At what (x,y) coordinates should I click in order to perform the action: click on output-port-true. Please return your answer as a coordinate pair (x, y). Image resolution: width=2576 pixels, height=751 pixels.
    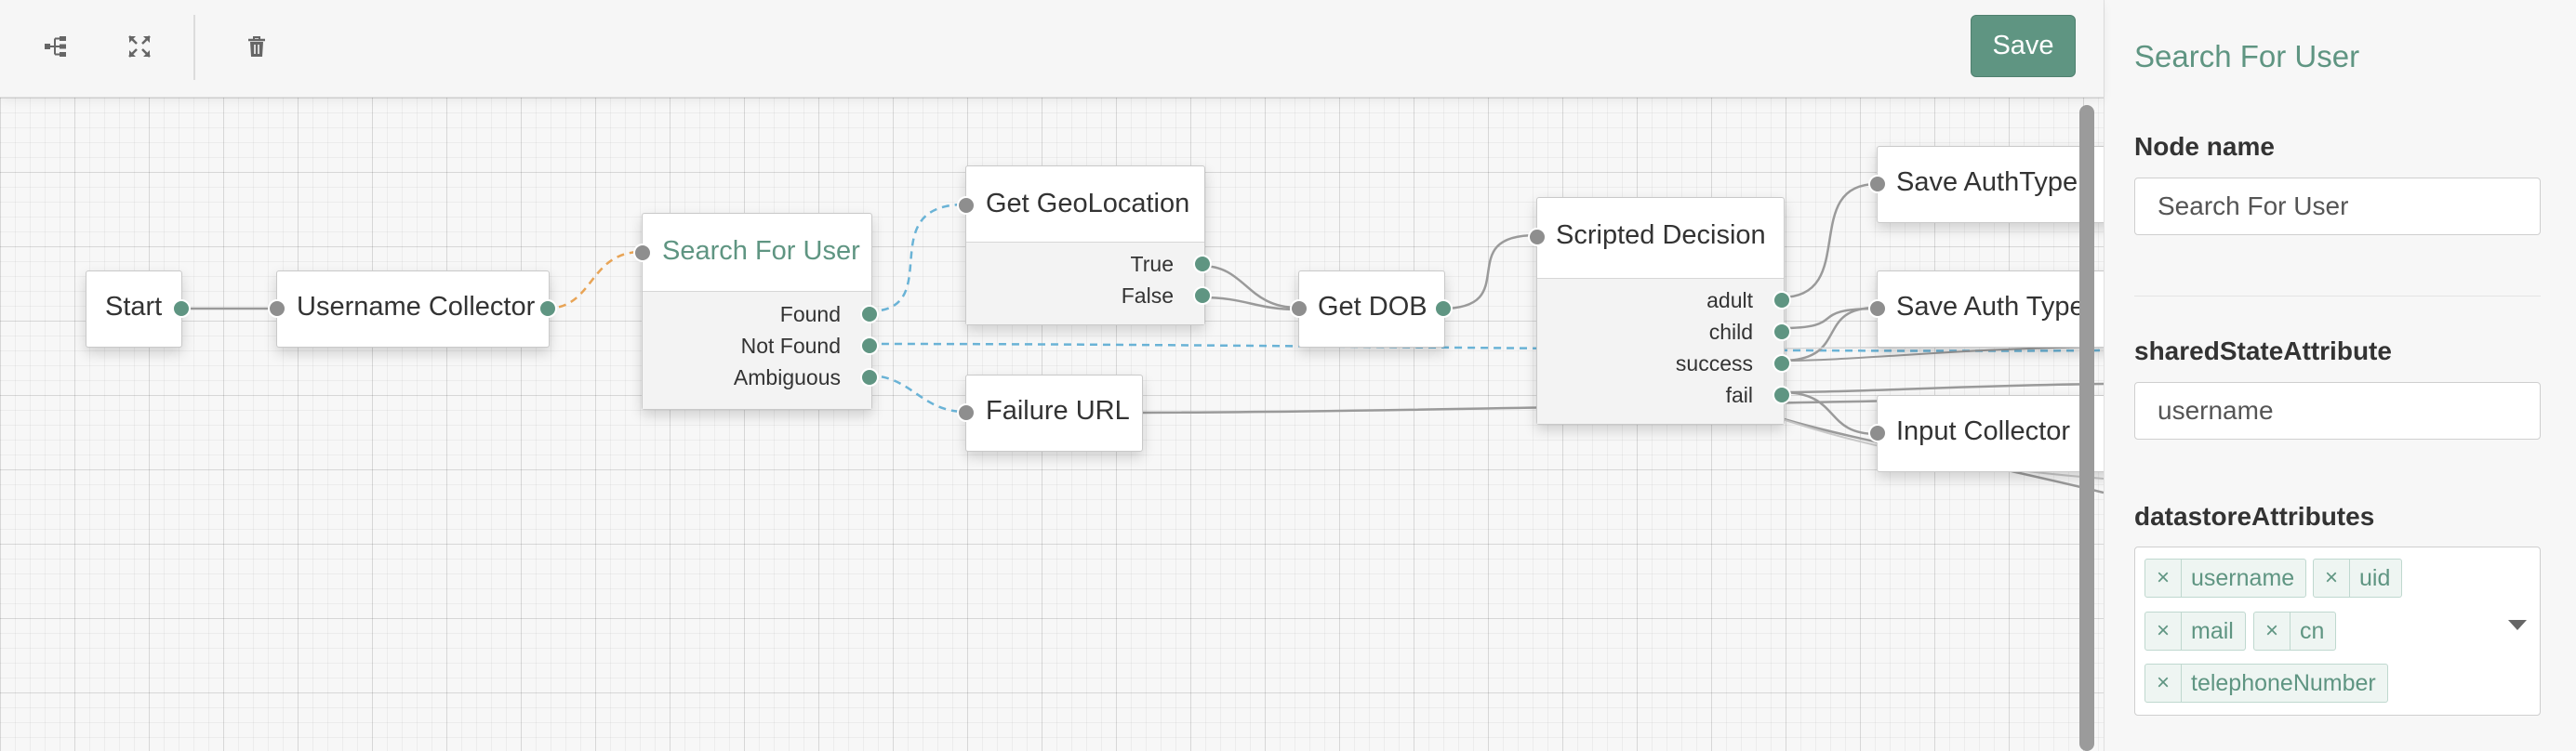
    Looking at the image, I should click on (1202, 264).